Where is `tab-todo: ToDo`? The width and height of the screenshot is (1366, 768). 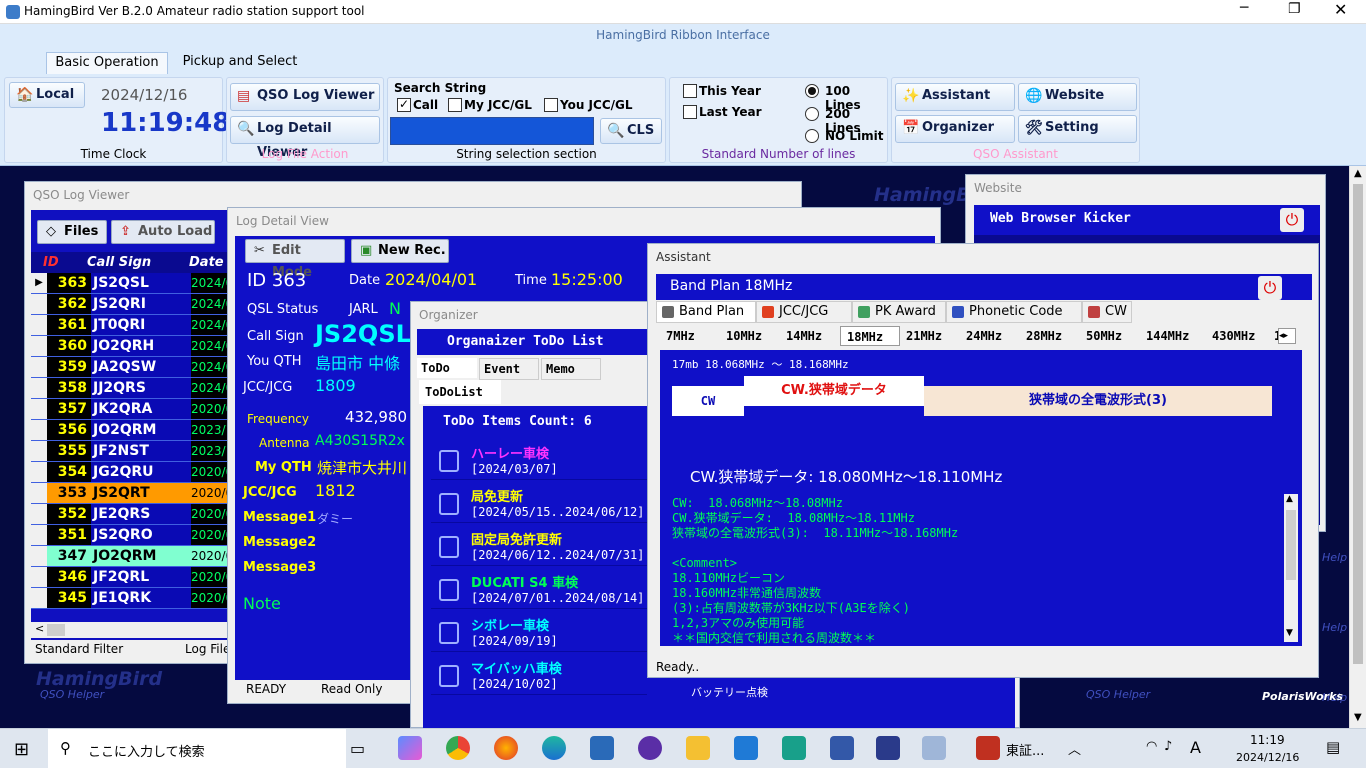
tab-todo: ToDo is located at coordinates (447, 368).